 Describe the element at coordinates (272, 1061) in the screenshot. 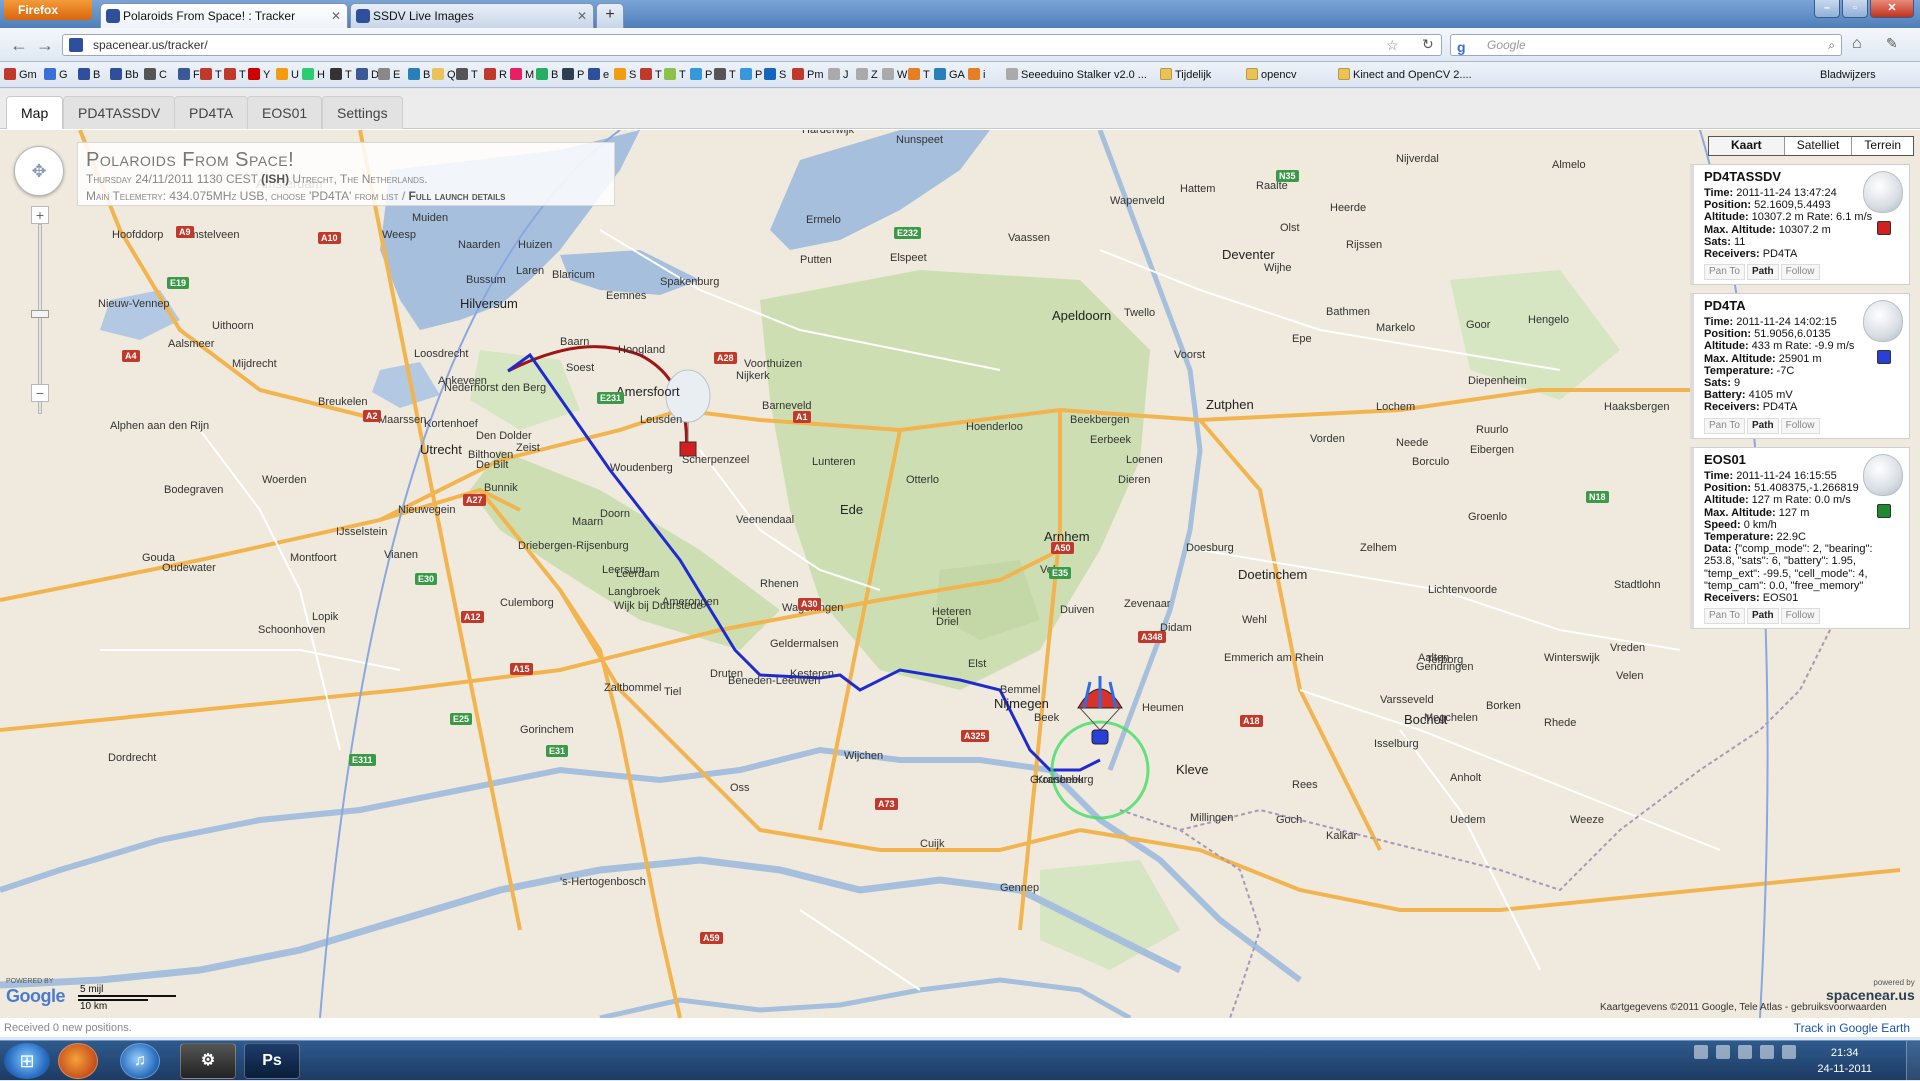

I see `taskbar-photoshop: Ps` at that location.